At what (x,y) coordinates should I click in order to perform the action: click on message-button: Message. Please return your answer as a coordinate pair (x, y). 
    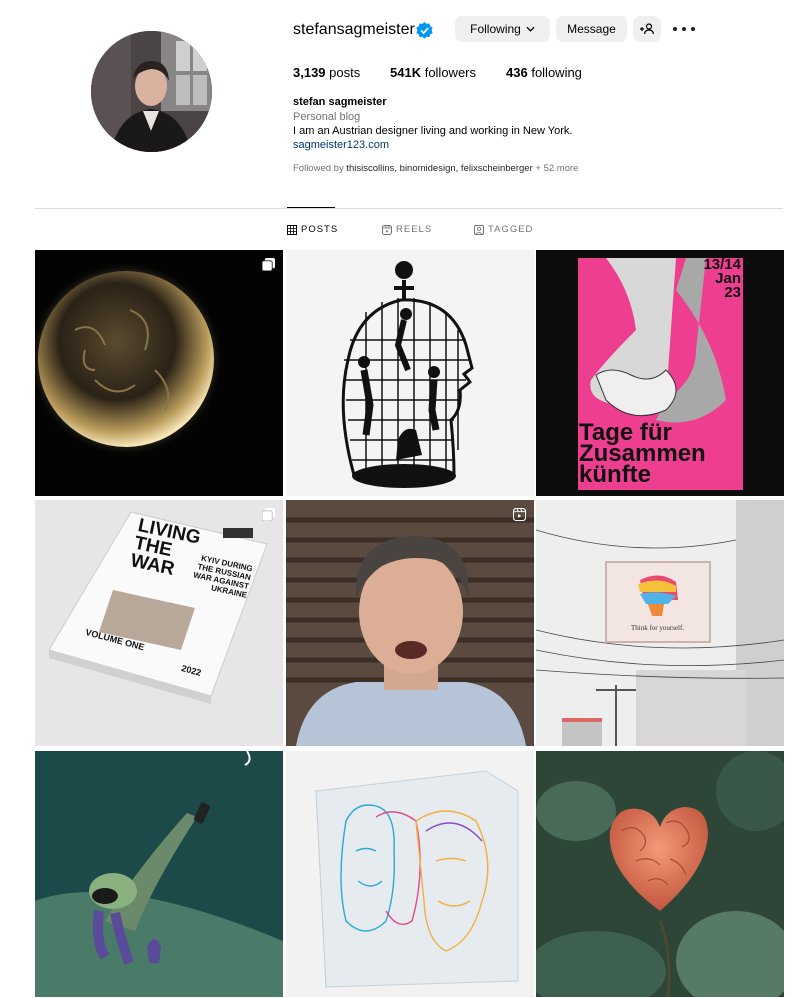
    Looking at the image, I should click on (591, 29).